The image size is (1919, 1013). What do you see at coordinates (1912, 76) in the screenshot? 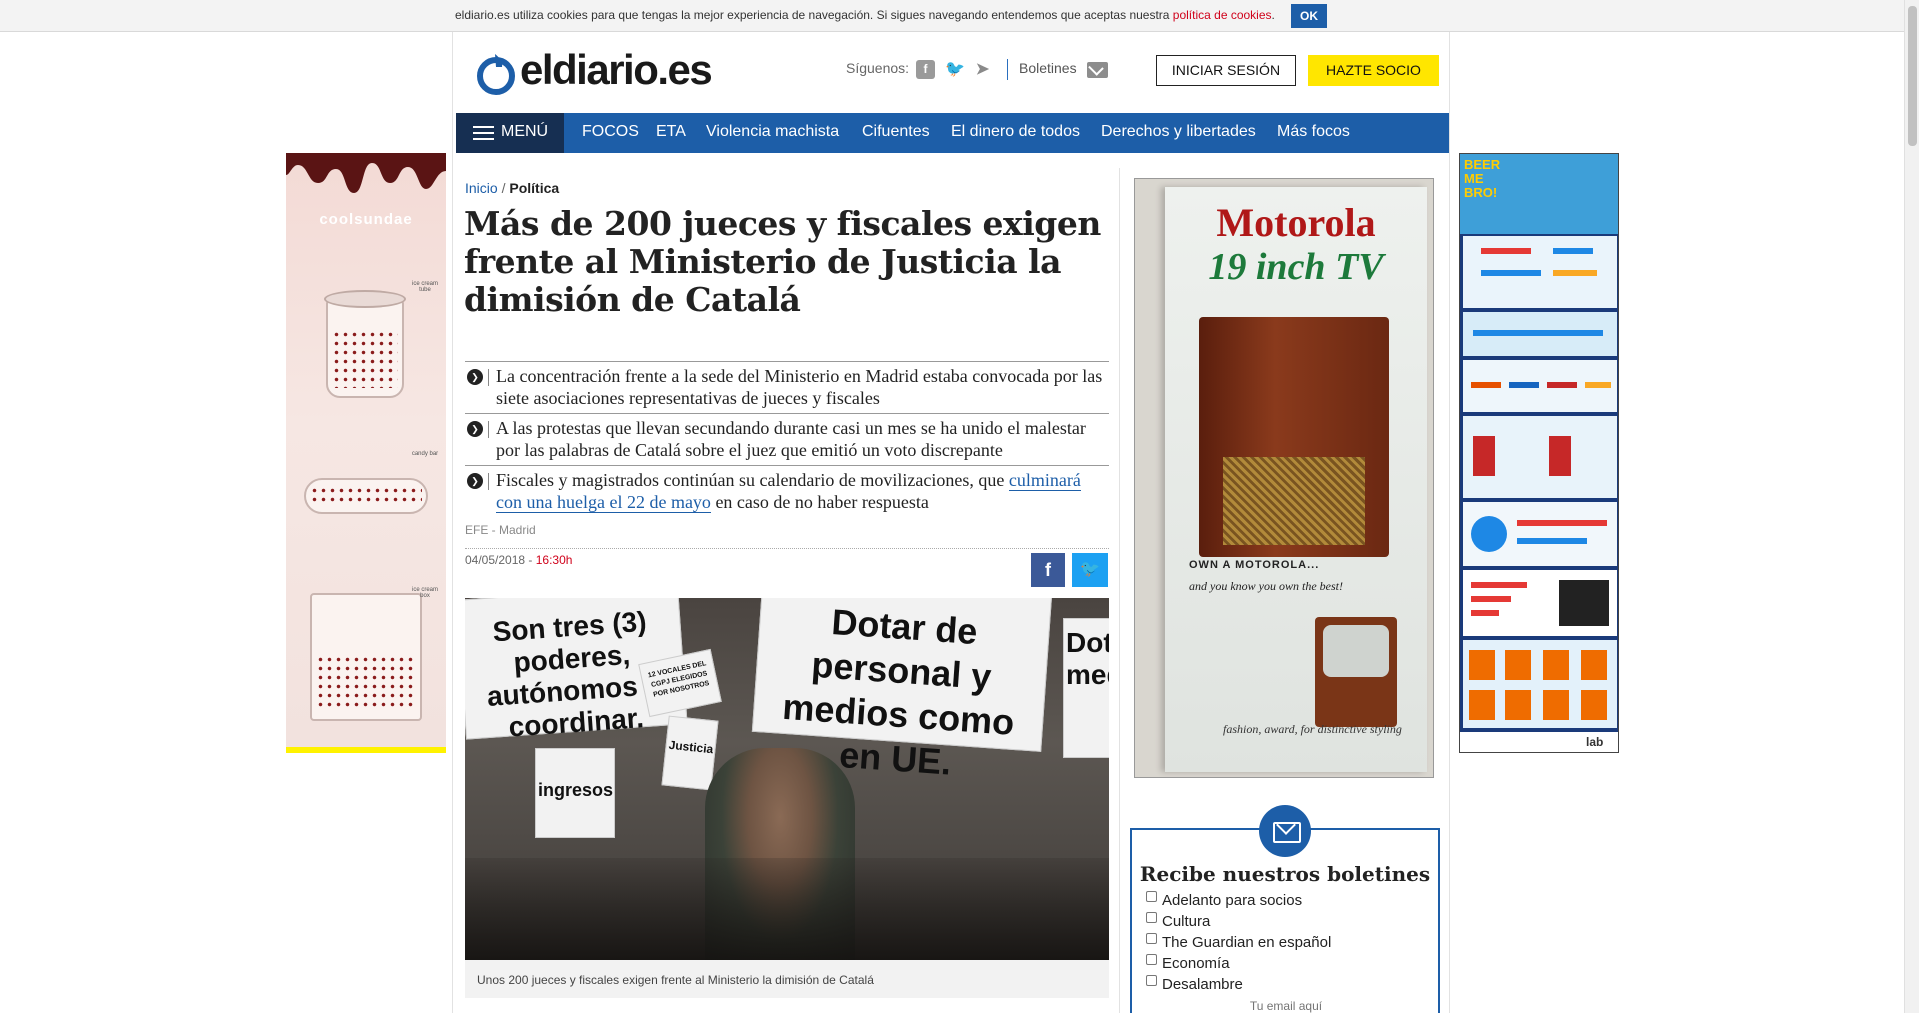
I see `scrollbar-thumb` at bounding box center [1912, 76].